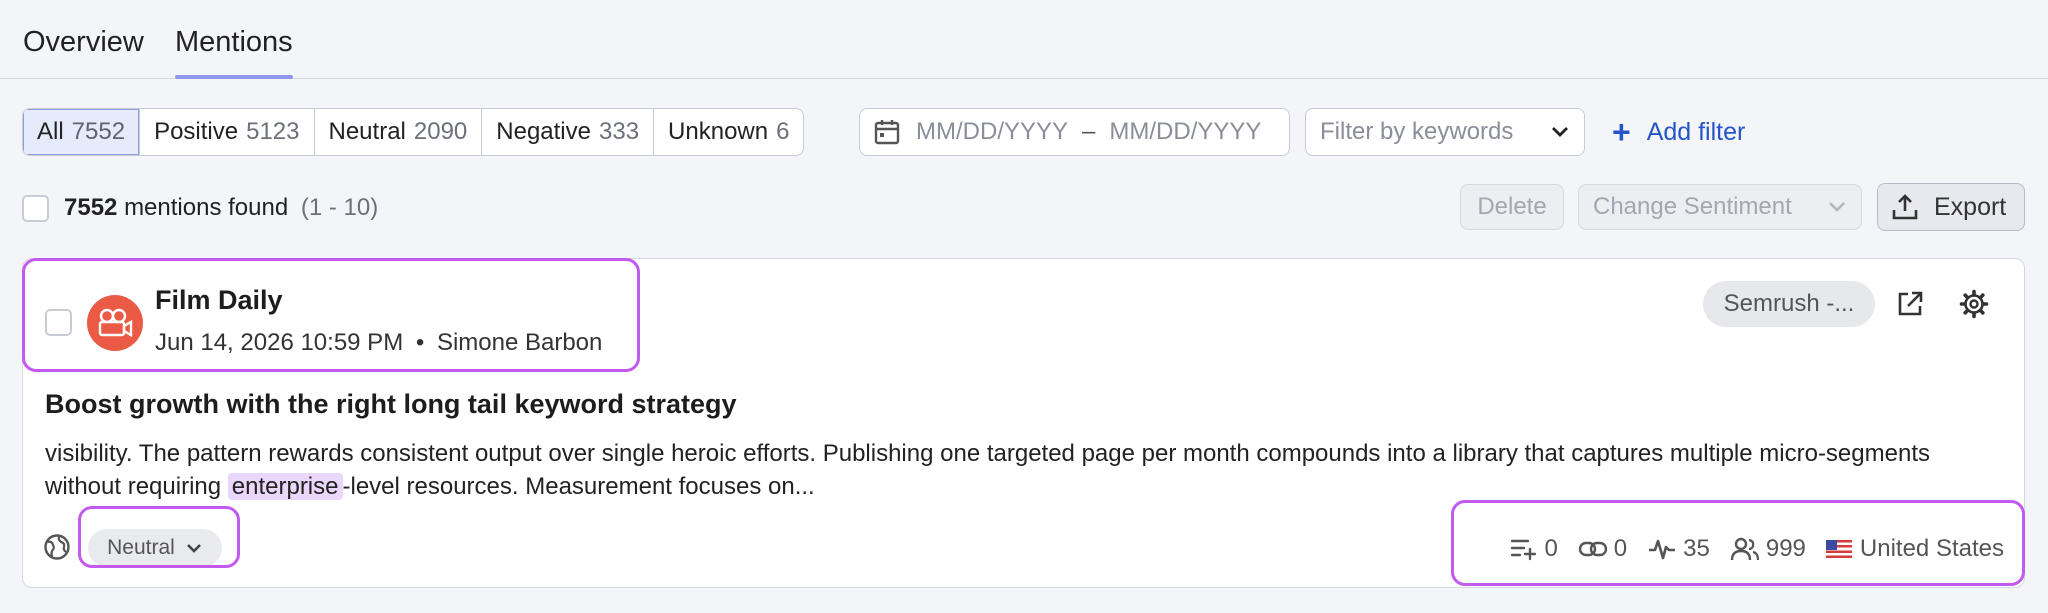 The image size is (2048, 613). What do you see at coordinates (619, 131) in the screenshot?
I see `filter-count: 333` at bounding box center [619, 131].